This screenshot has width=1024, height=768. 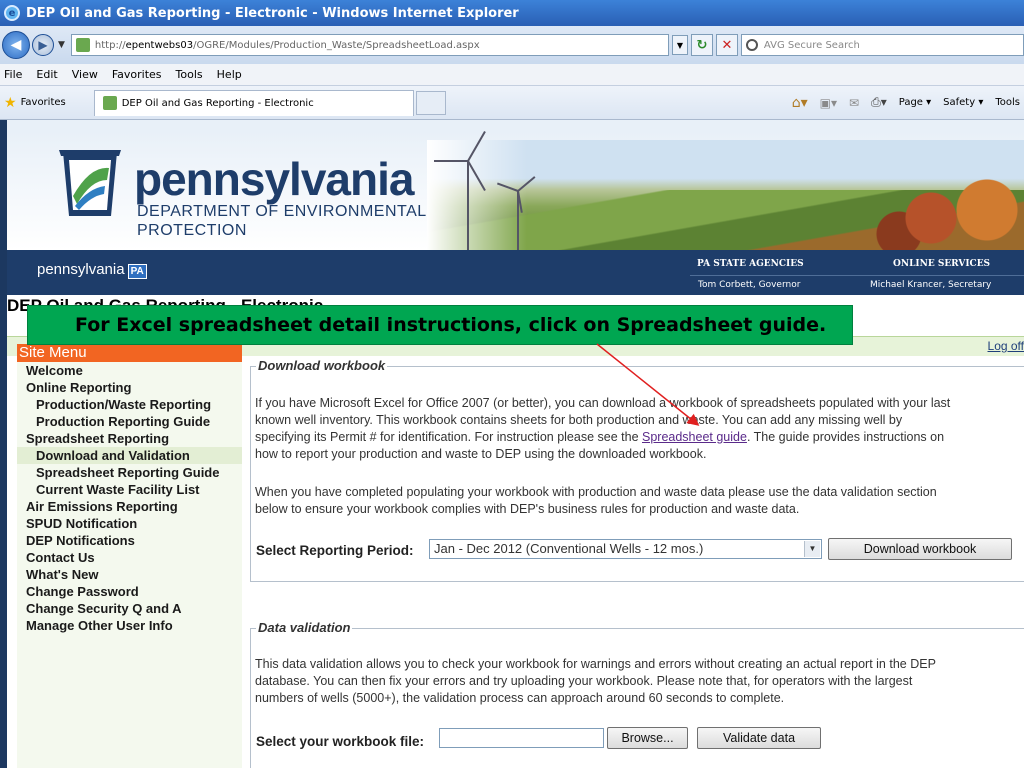 I want to click on governor-link: Tom Corbett, Governor, so click(x=749, y=285).